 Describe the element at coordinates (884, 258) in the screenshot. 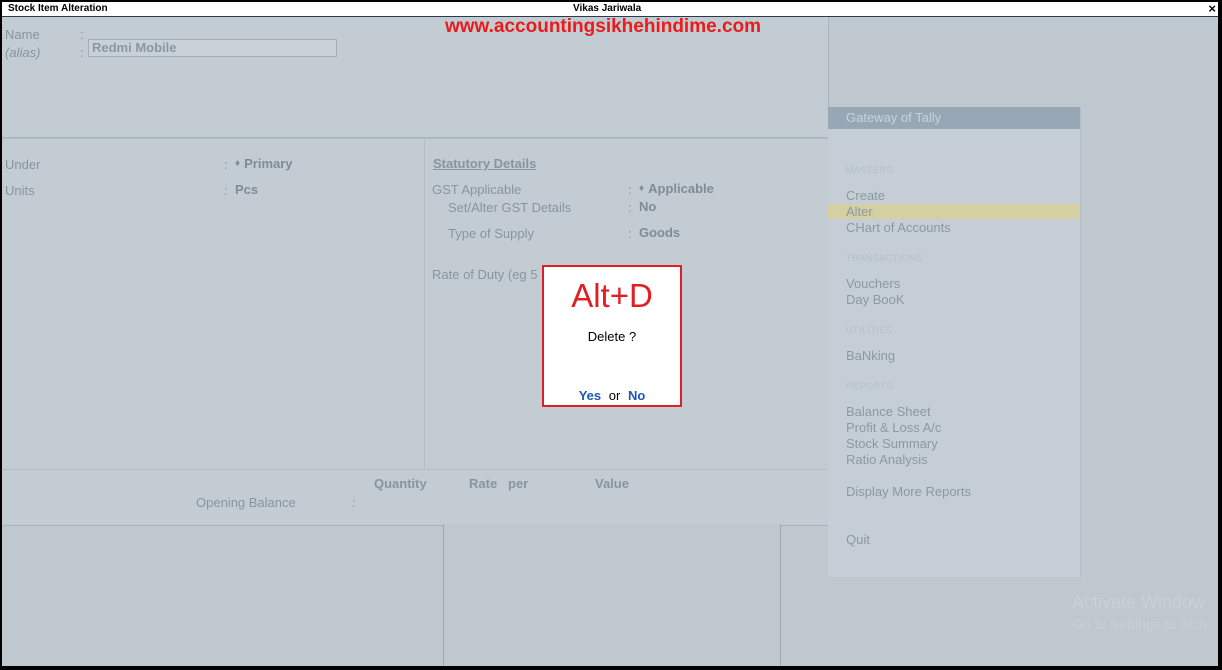

I see `transactions-section: TRANSACTIONS` at that location.